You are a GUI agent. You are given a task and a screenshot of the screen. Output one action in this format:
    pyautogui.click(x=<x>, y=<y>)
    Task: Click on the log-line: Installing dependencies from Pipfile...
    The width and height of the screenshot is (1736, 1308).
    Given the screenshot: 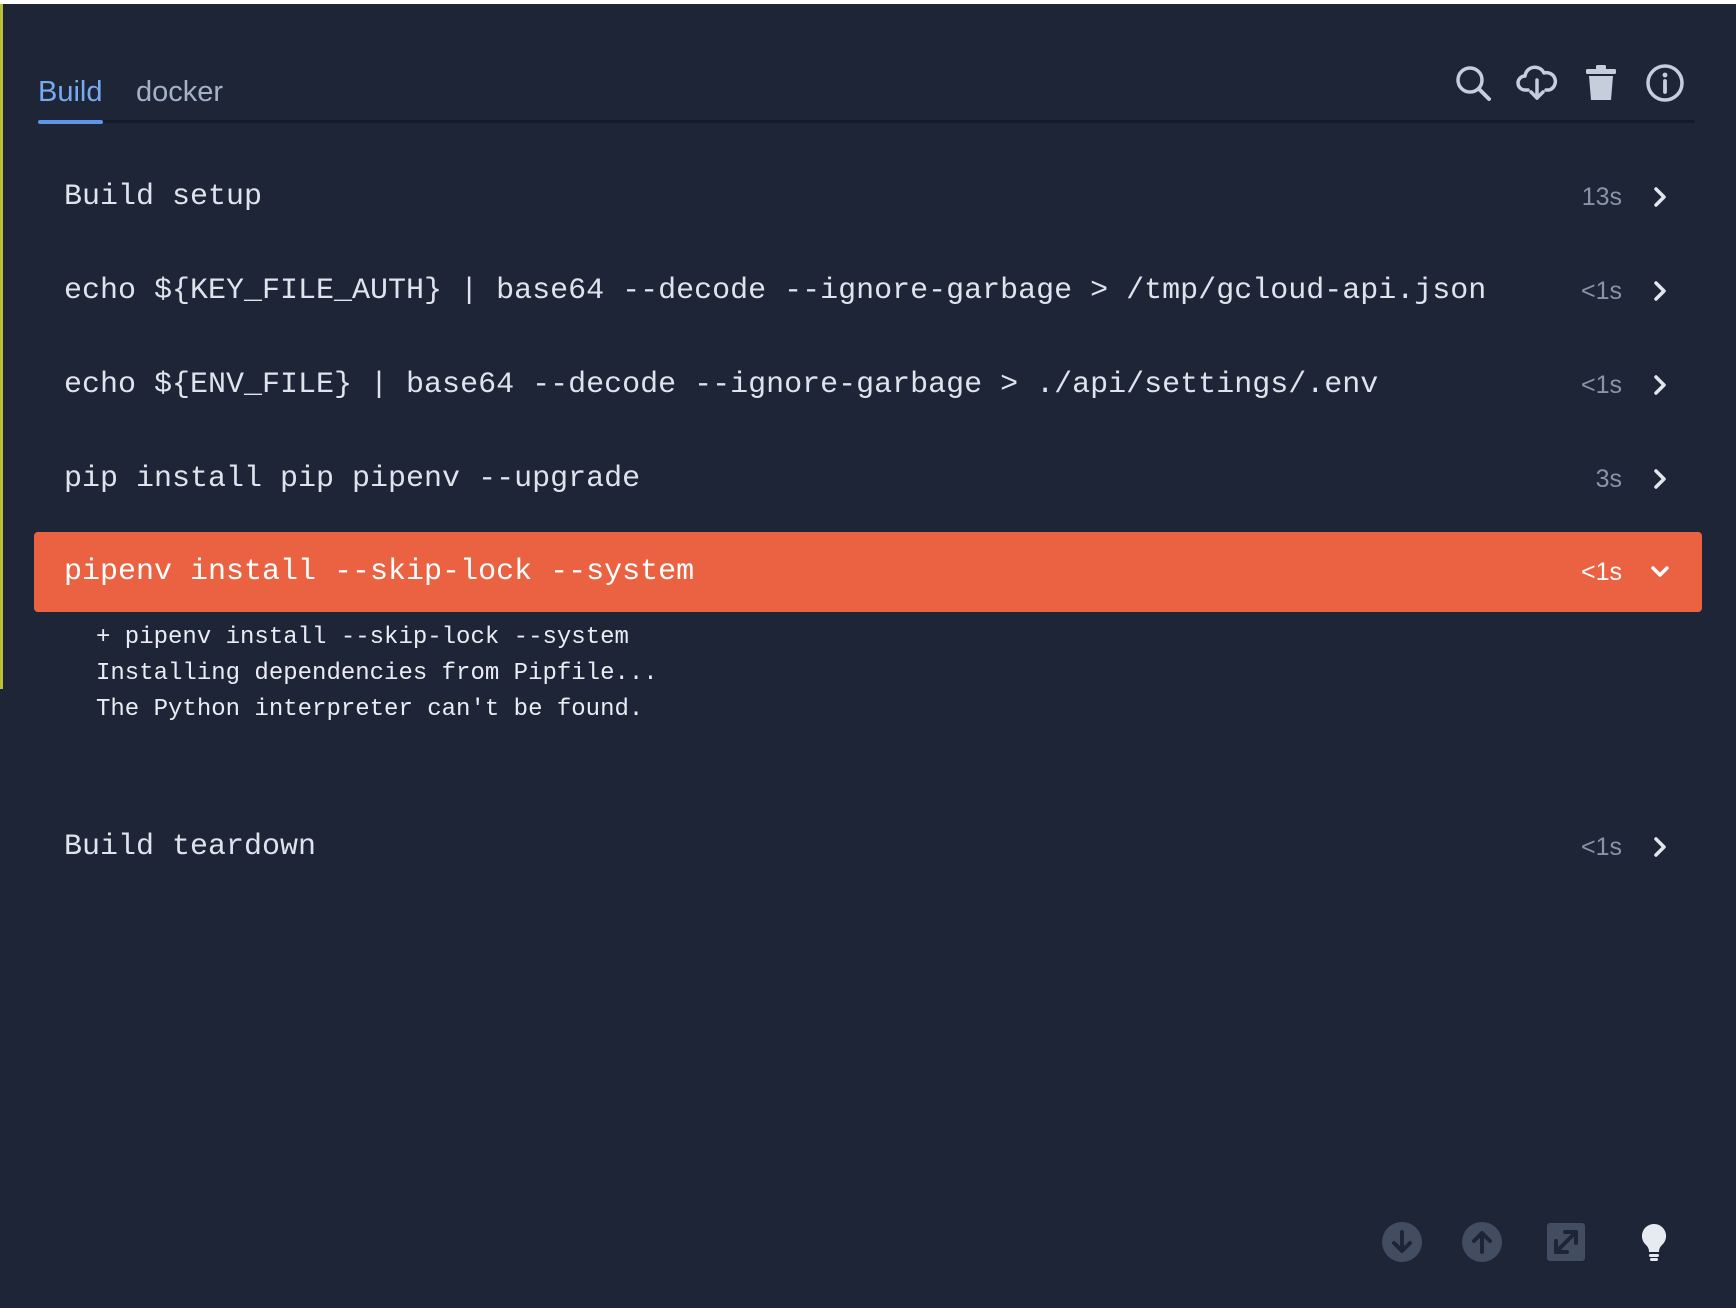 What is the action you would take?
    pyautogui.click(x=377, y=673)
    